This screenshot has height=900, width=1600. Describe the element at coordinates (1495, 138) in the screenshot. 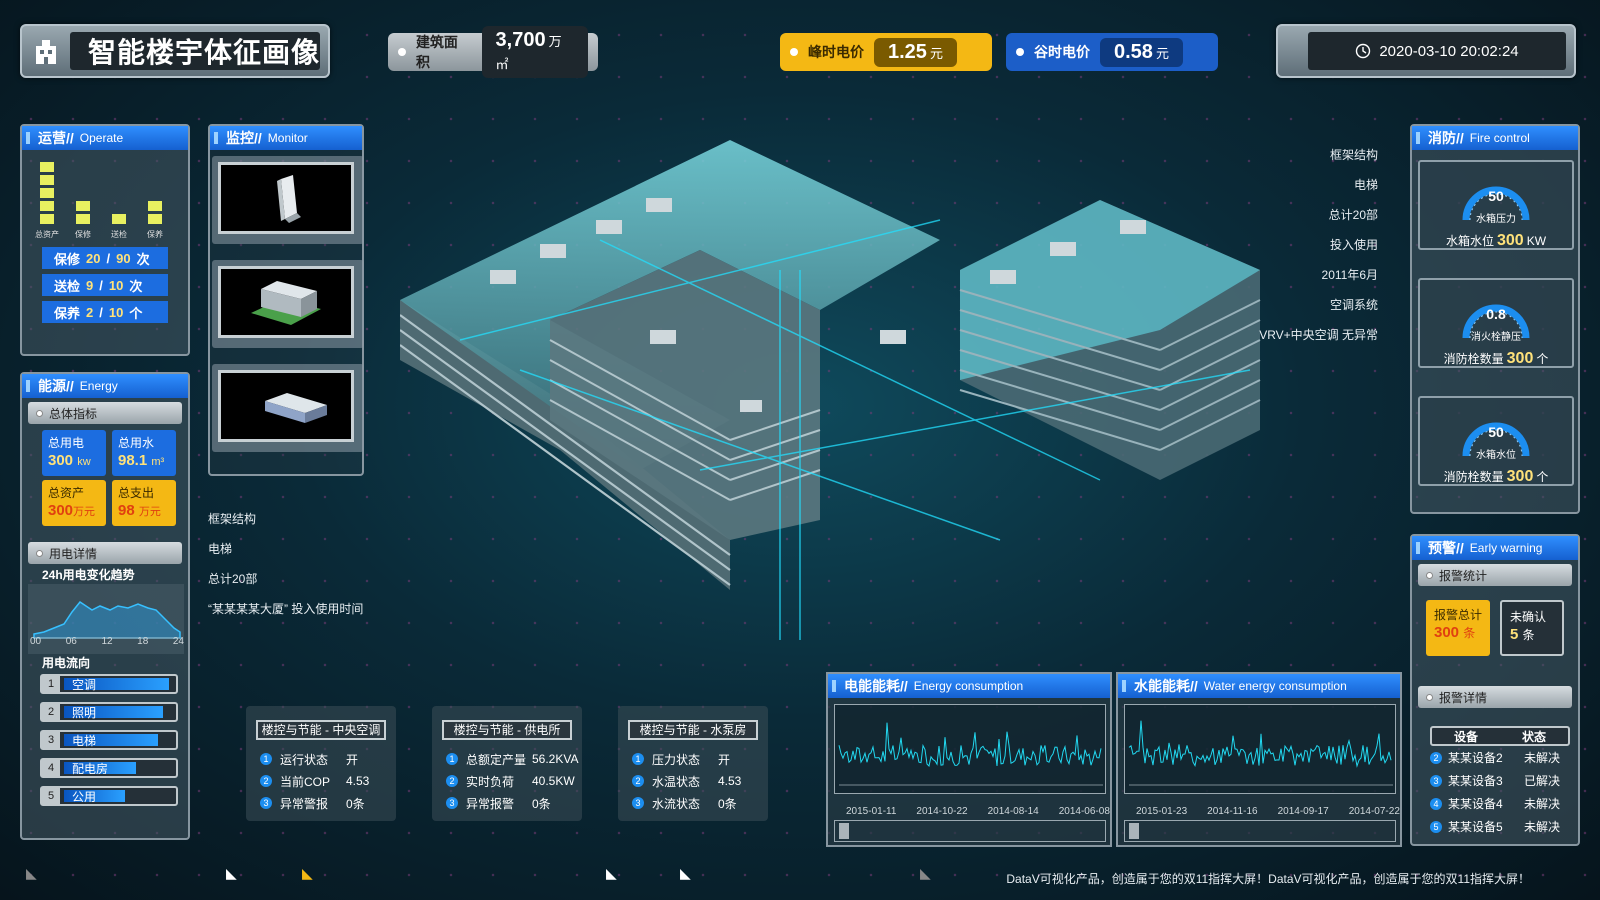

I see `fire-title: 消防//Fire control` at that location.